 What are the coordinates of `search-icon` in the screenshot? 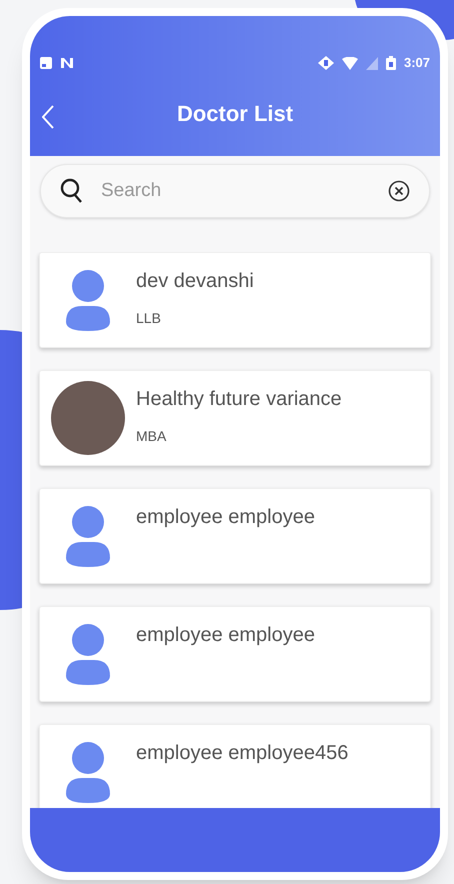 It's located at (72, 191).